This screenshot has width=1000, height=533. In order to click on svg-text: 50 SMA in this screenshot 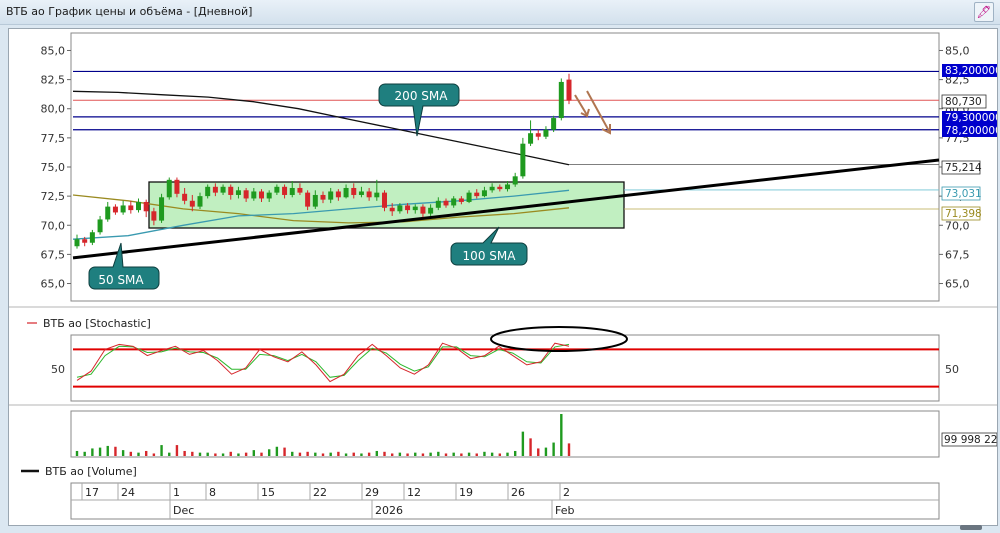, I will do `click(121, 280)`.